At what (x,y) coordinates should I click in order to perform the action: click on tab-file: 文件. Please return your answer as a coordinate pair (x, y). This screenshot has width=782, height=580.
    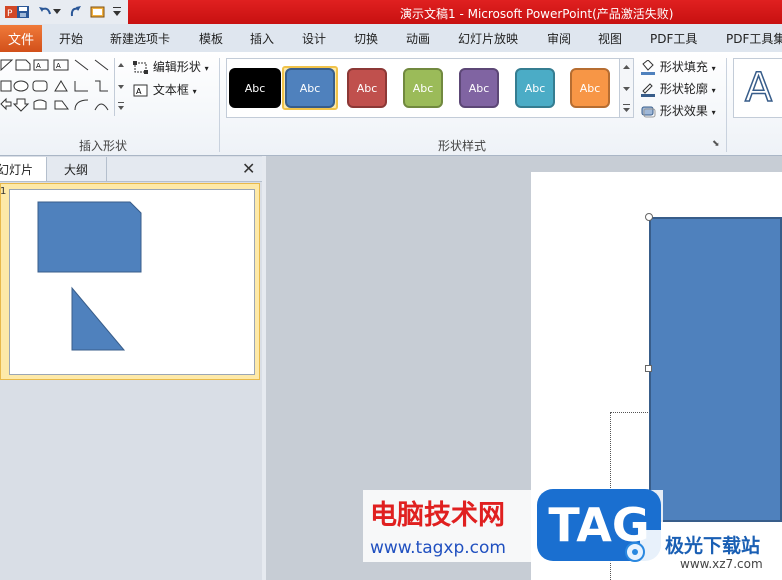
    Looking at the image, I should click on (21, 38).